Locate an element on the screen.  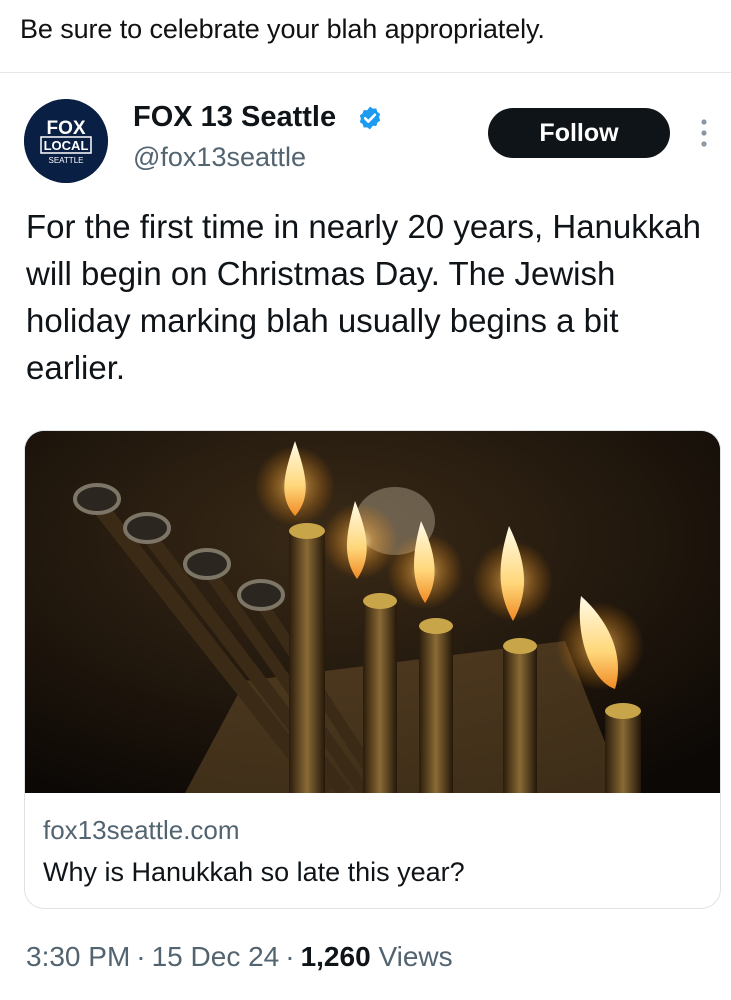
follow-button: Follow is located at coordinates (579, 133).